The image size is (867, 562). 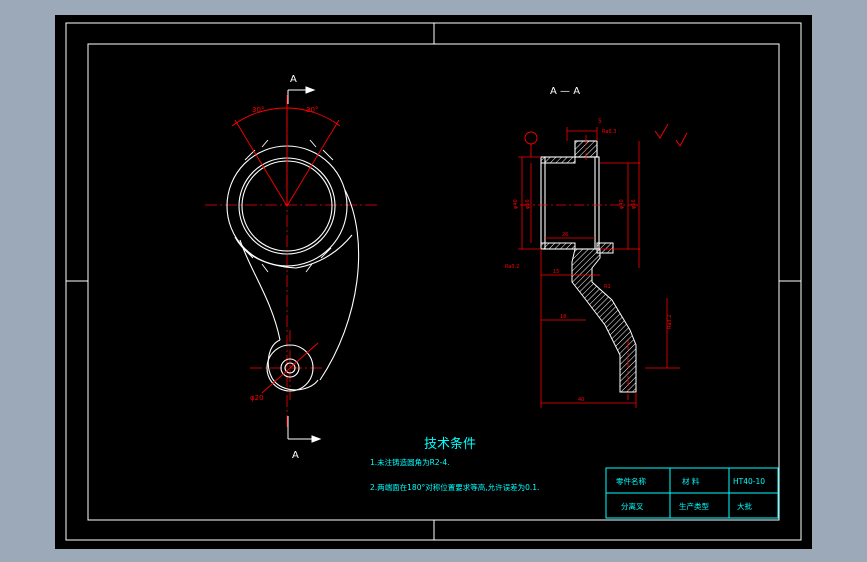 I want to click on dim-bot-c-label: 40, so click(x=581, y=400).